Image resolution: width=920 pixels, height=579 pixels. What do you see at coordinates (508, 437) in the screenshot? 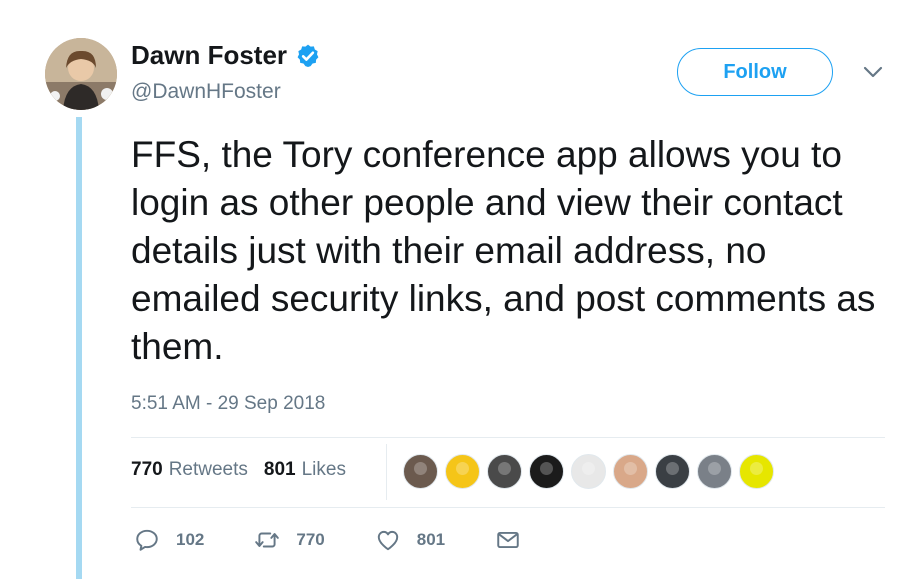
I see `stats-top-divider` at bounding box center [508, 437].